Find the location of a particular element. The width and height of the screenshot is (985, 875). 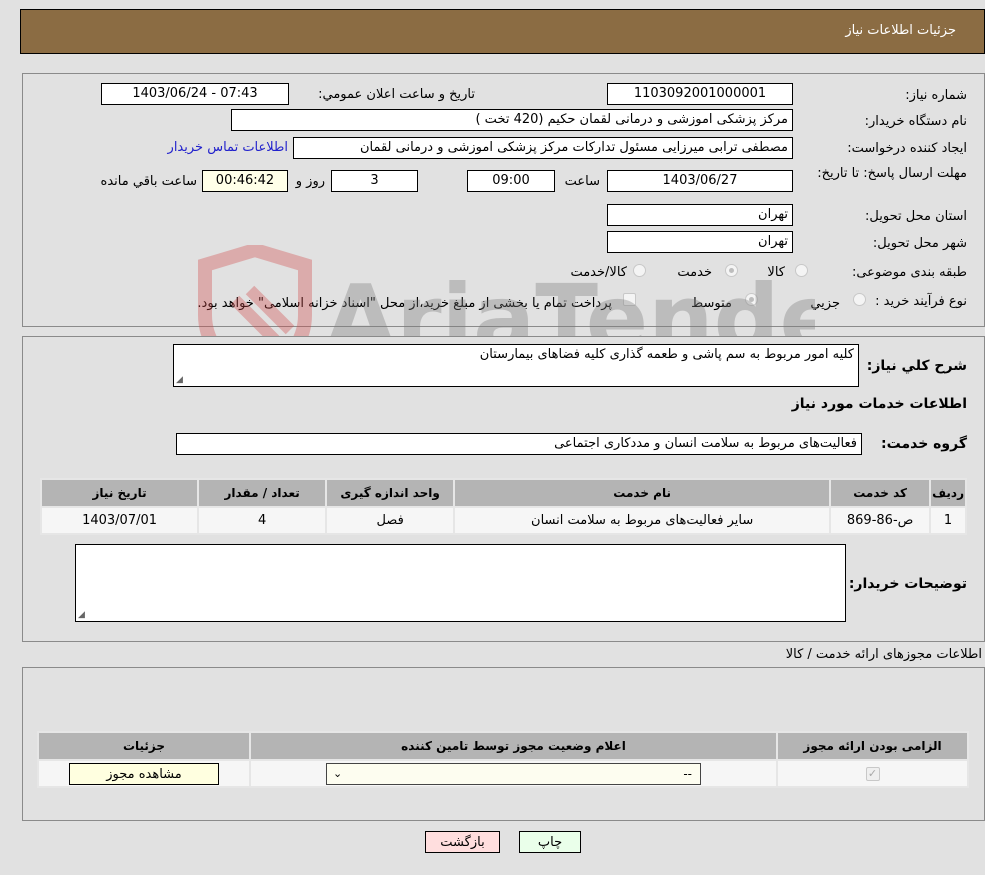

buyer-notes-label: توضیحات خریدار: is located at coordinates (907, 584).